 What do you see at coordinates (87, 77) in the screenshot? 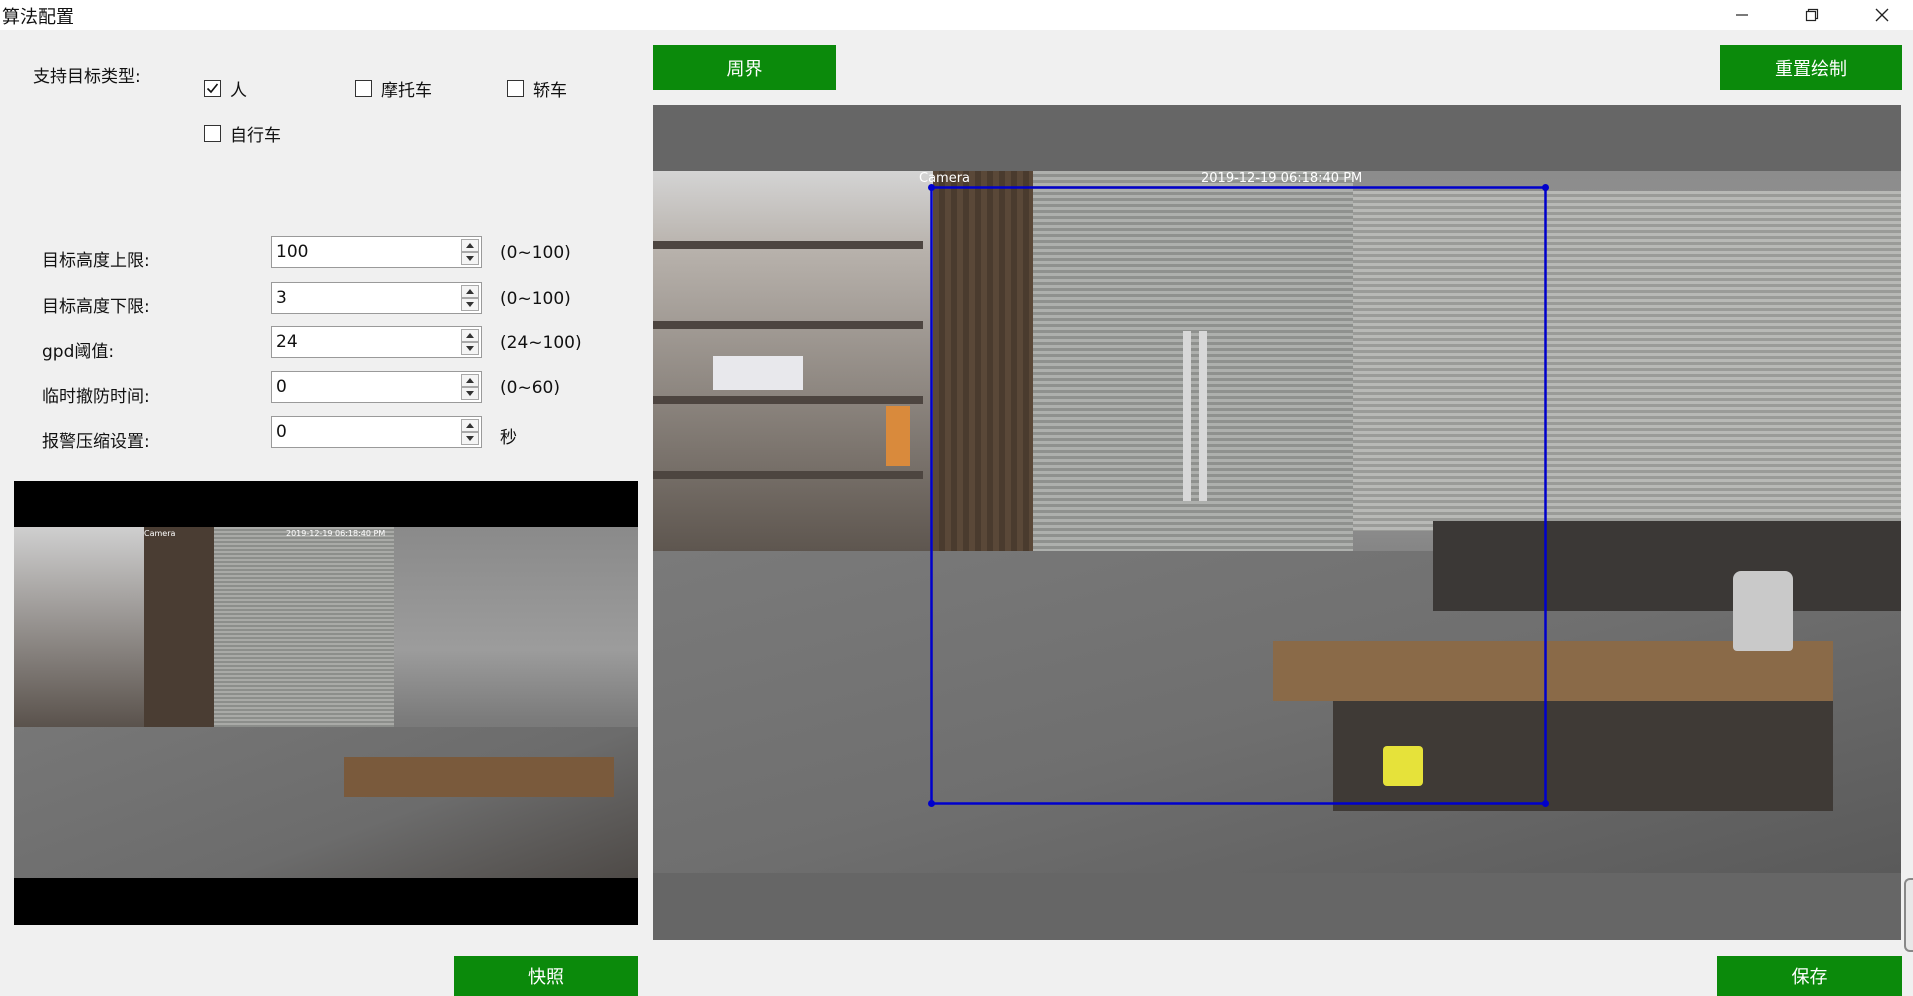
I see `target-types-label: 支持目标类型:` at bounding box center [87, 77].